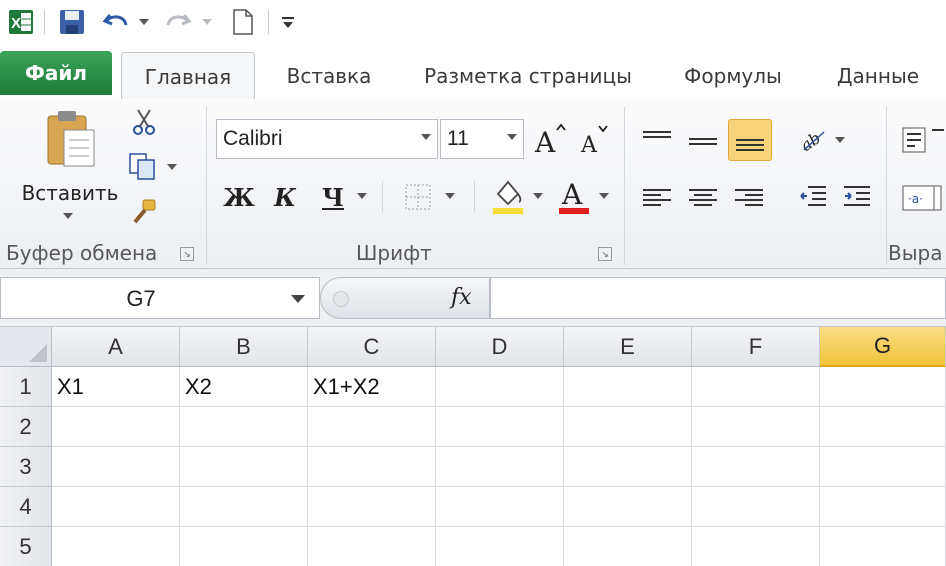  I want to click on insert-function-icon: fx, so click(461, 297).